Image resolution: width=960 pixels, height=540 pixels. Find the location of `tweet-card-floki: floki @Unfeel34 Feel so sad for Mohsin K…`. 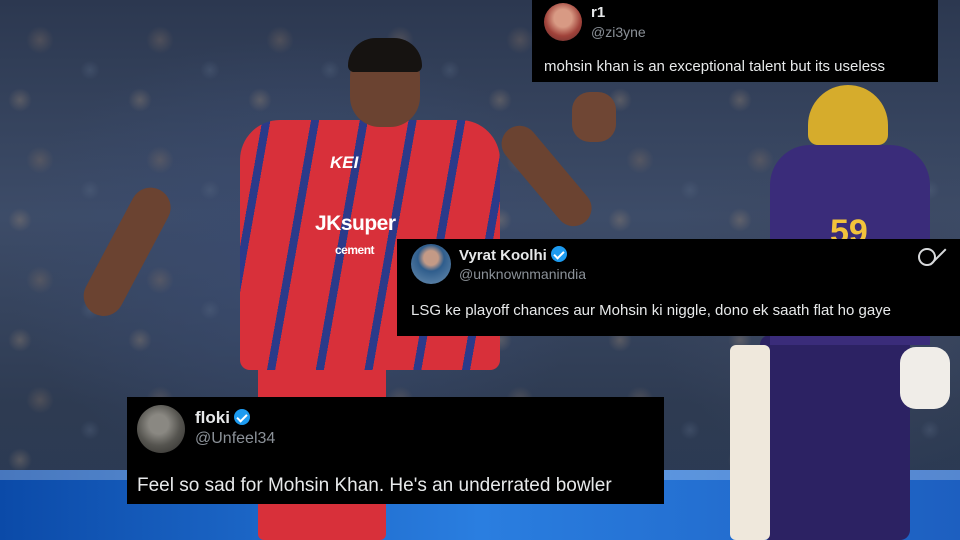

tweet-card-floki: floki @Unfeel34 Feel so sad for Mohsin K… is located at coordinates (395, 450).